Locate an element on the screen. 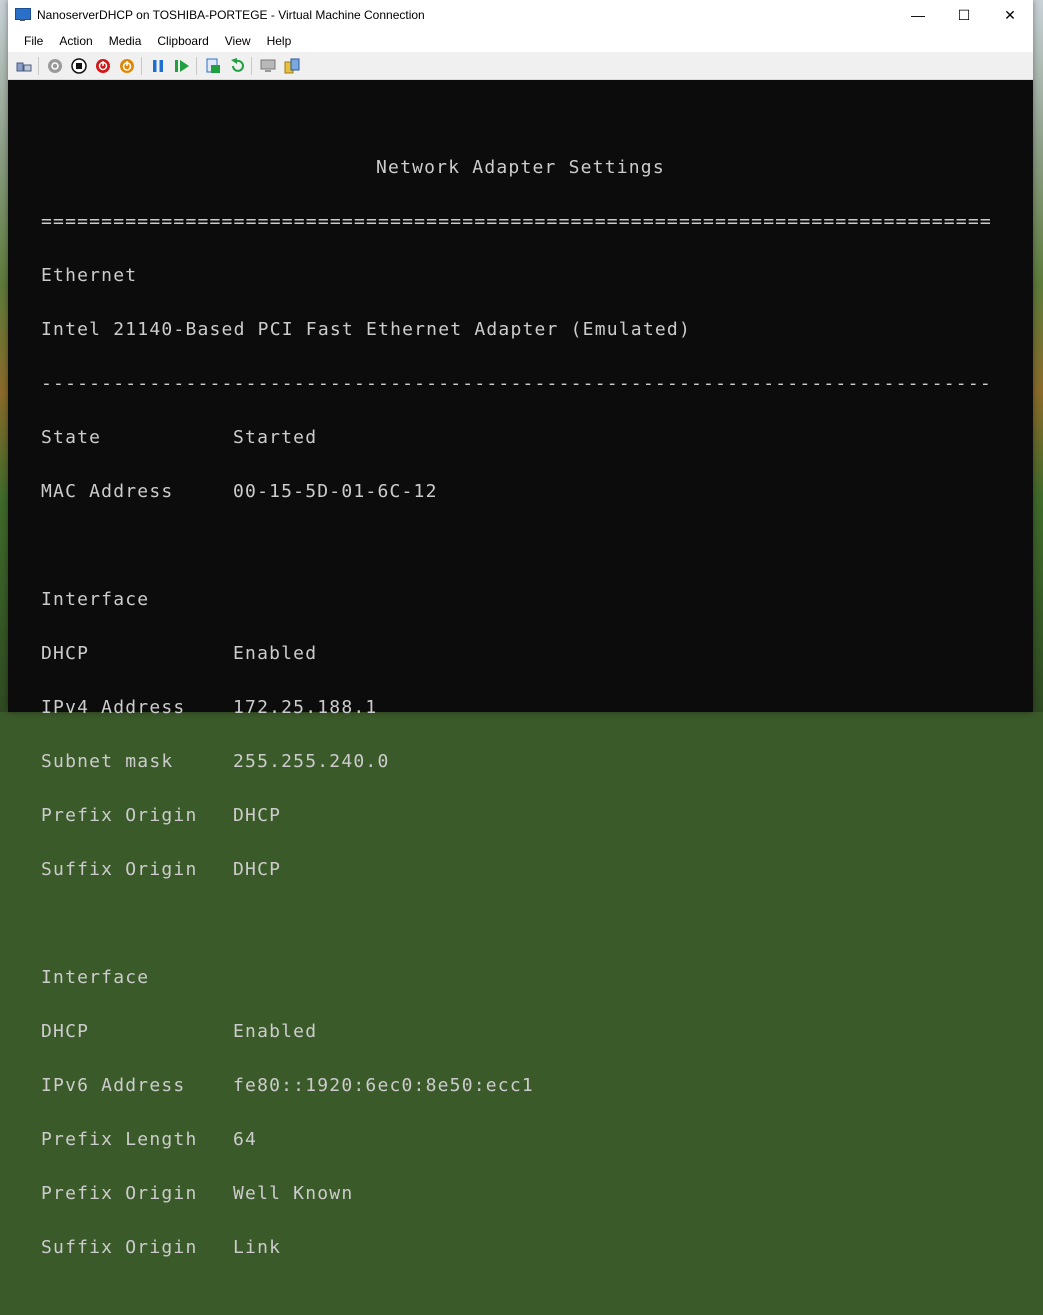 The width and height of the screenshot is (1043, 1315). suffix-origin-row: Suffix Origin Link is located at coordinates (516, 1247).